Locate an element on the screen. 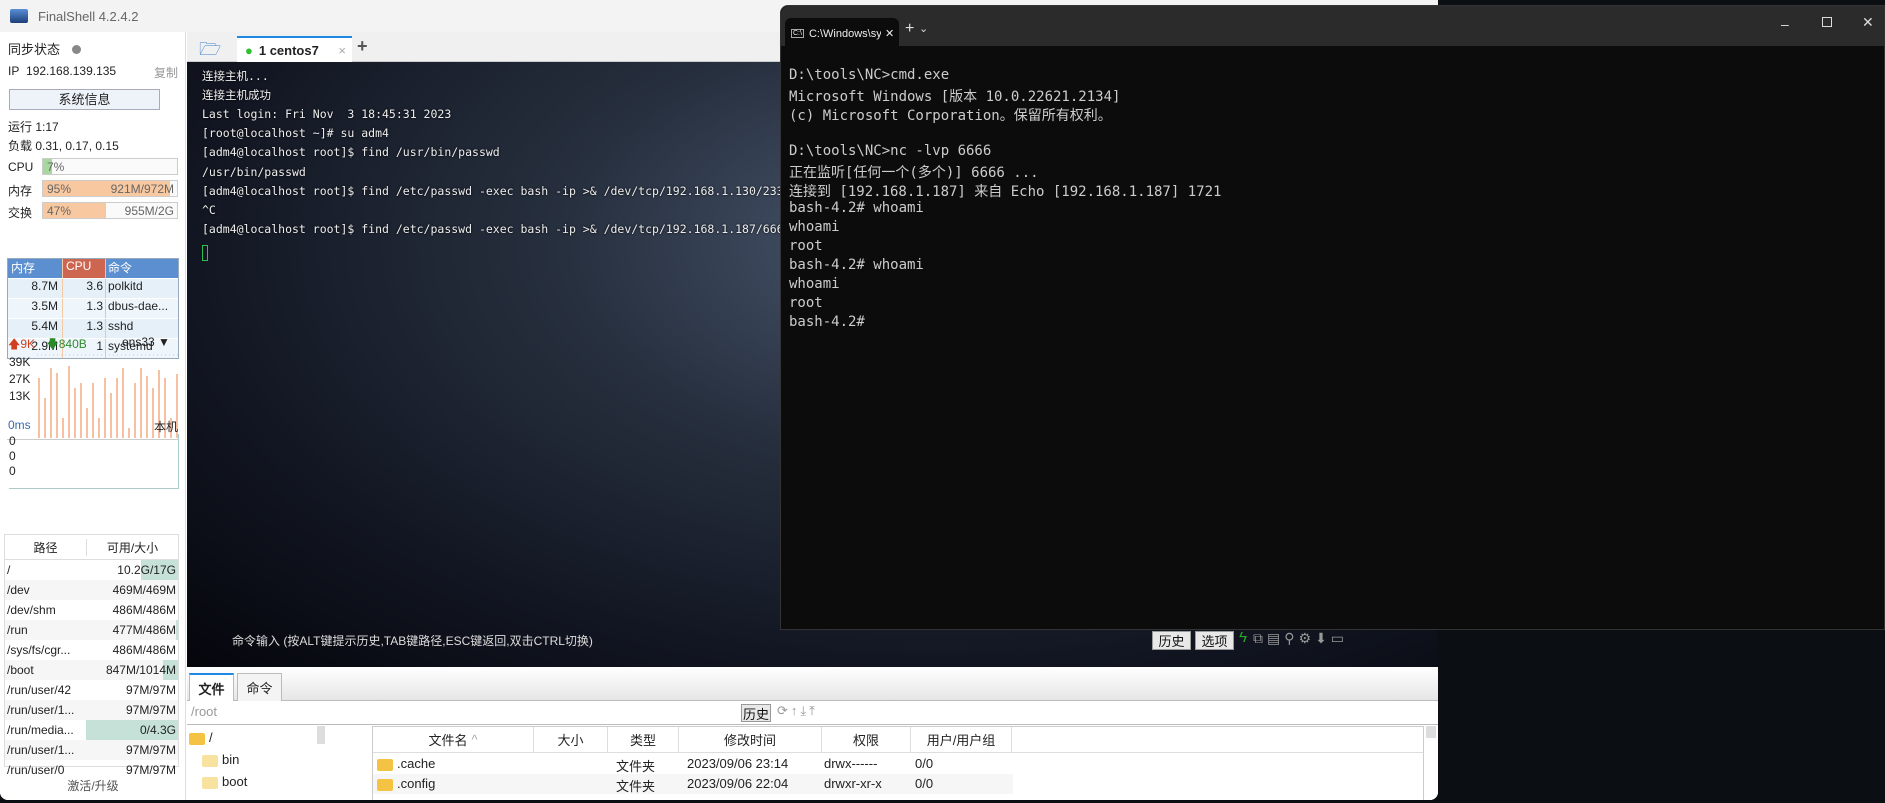  new-tab-button: + is located at coordinates (909, 29).